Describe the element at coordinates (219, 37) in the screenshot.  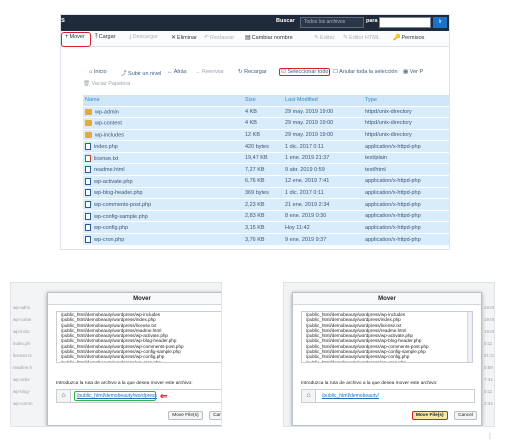
I see `toolbar-restaurar-button: ↶Restaurar` at that location.